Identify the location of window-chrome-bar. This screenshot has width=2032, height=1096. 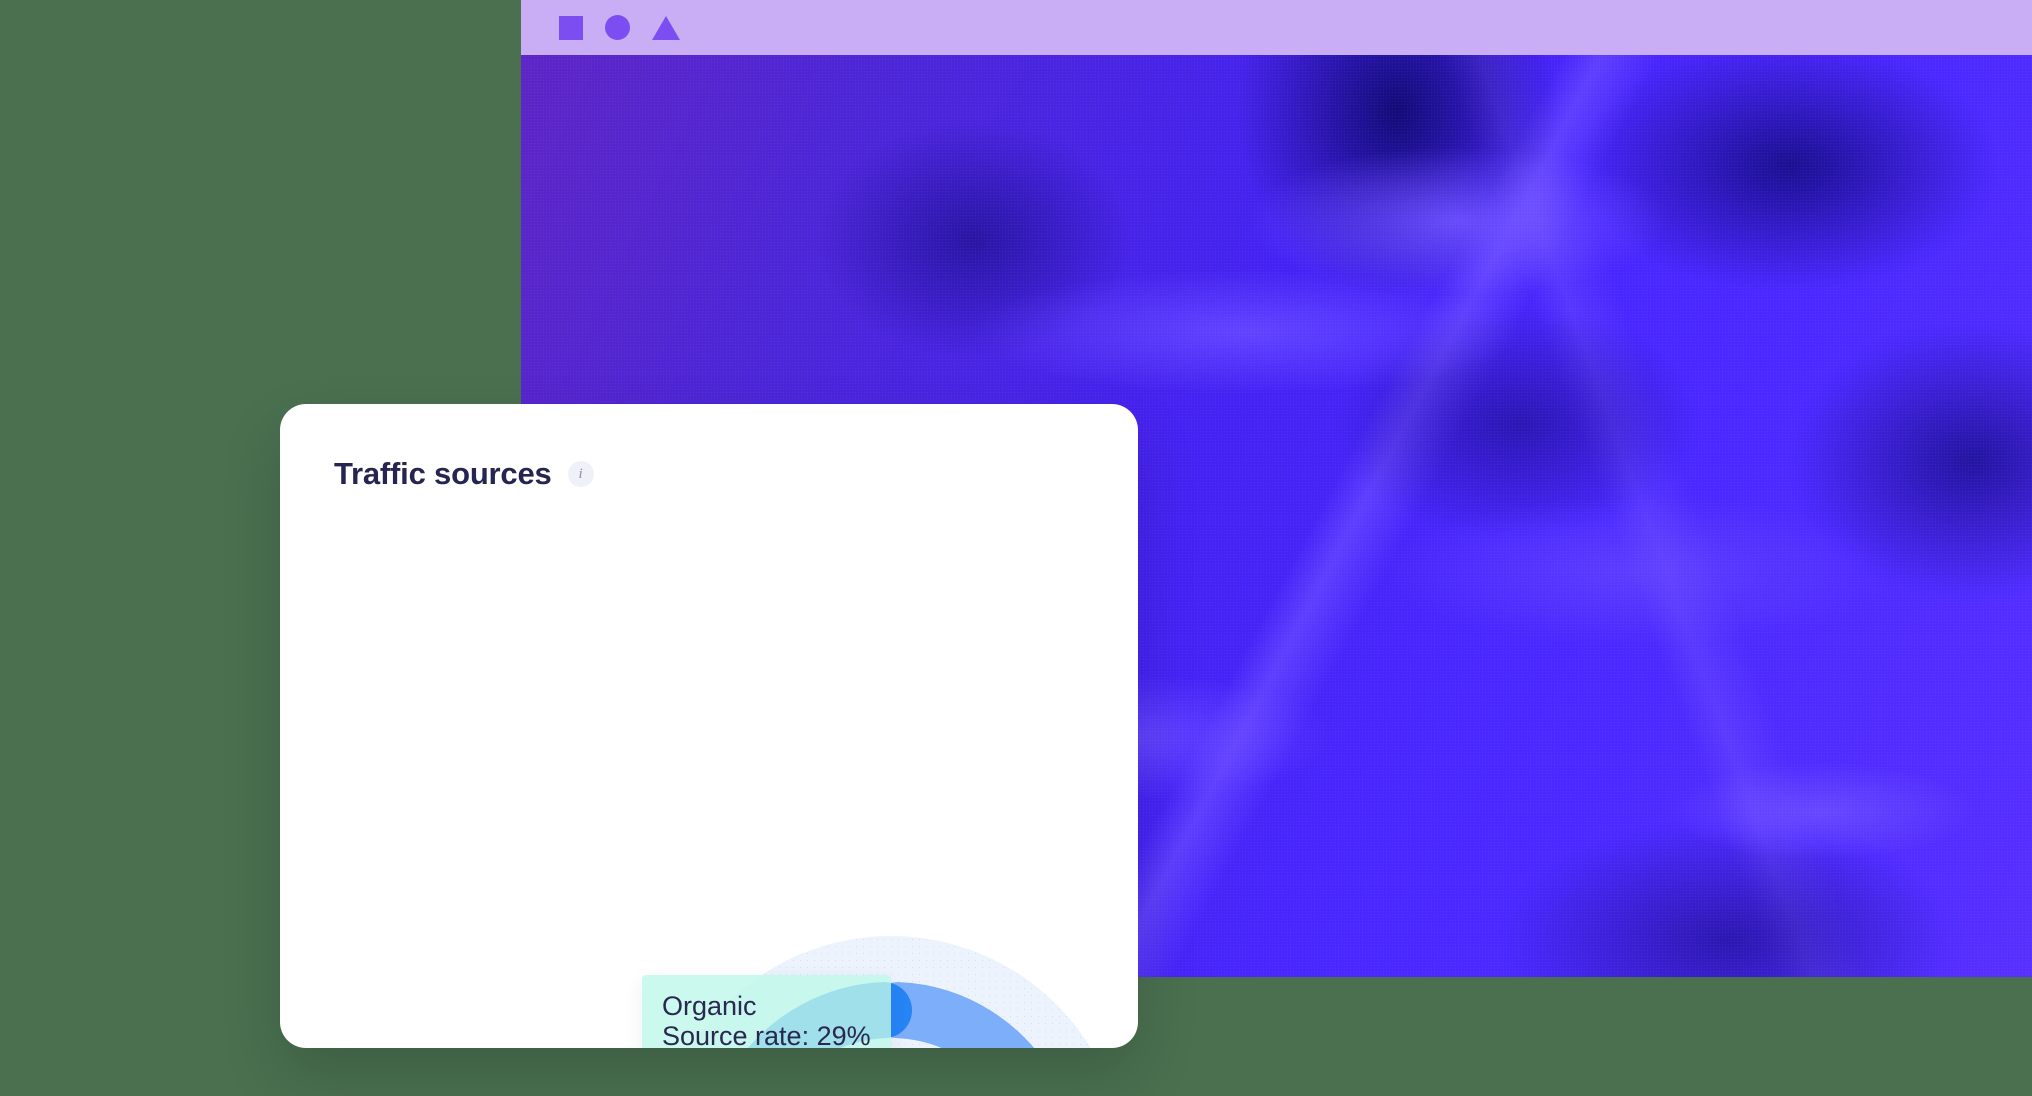
(1276, 27).